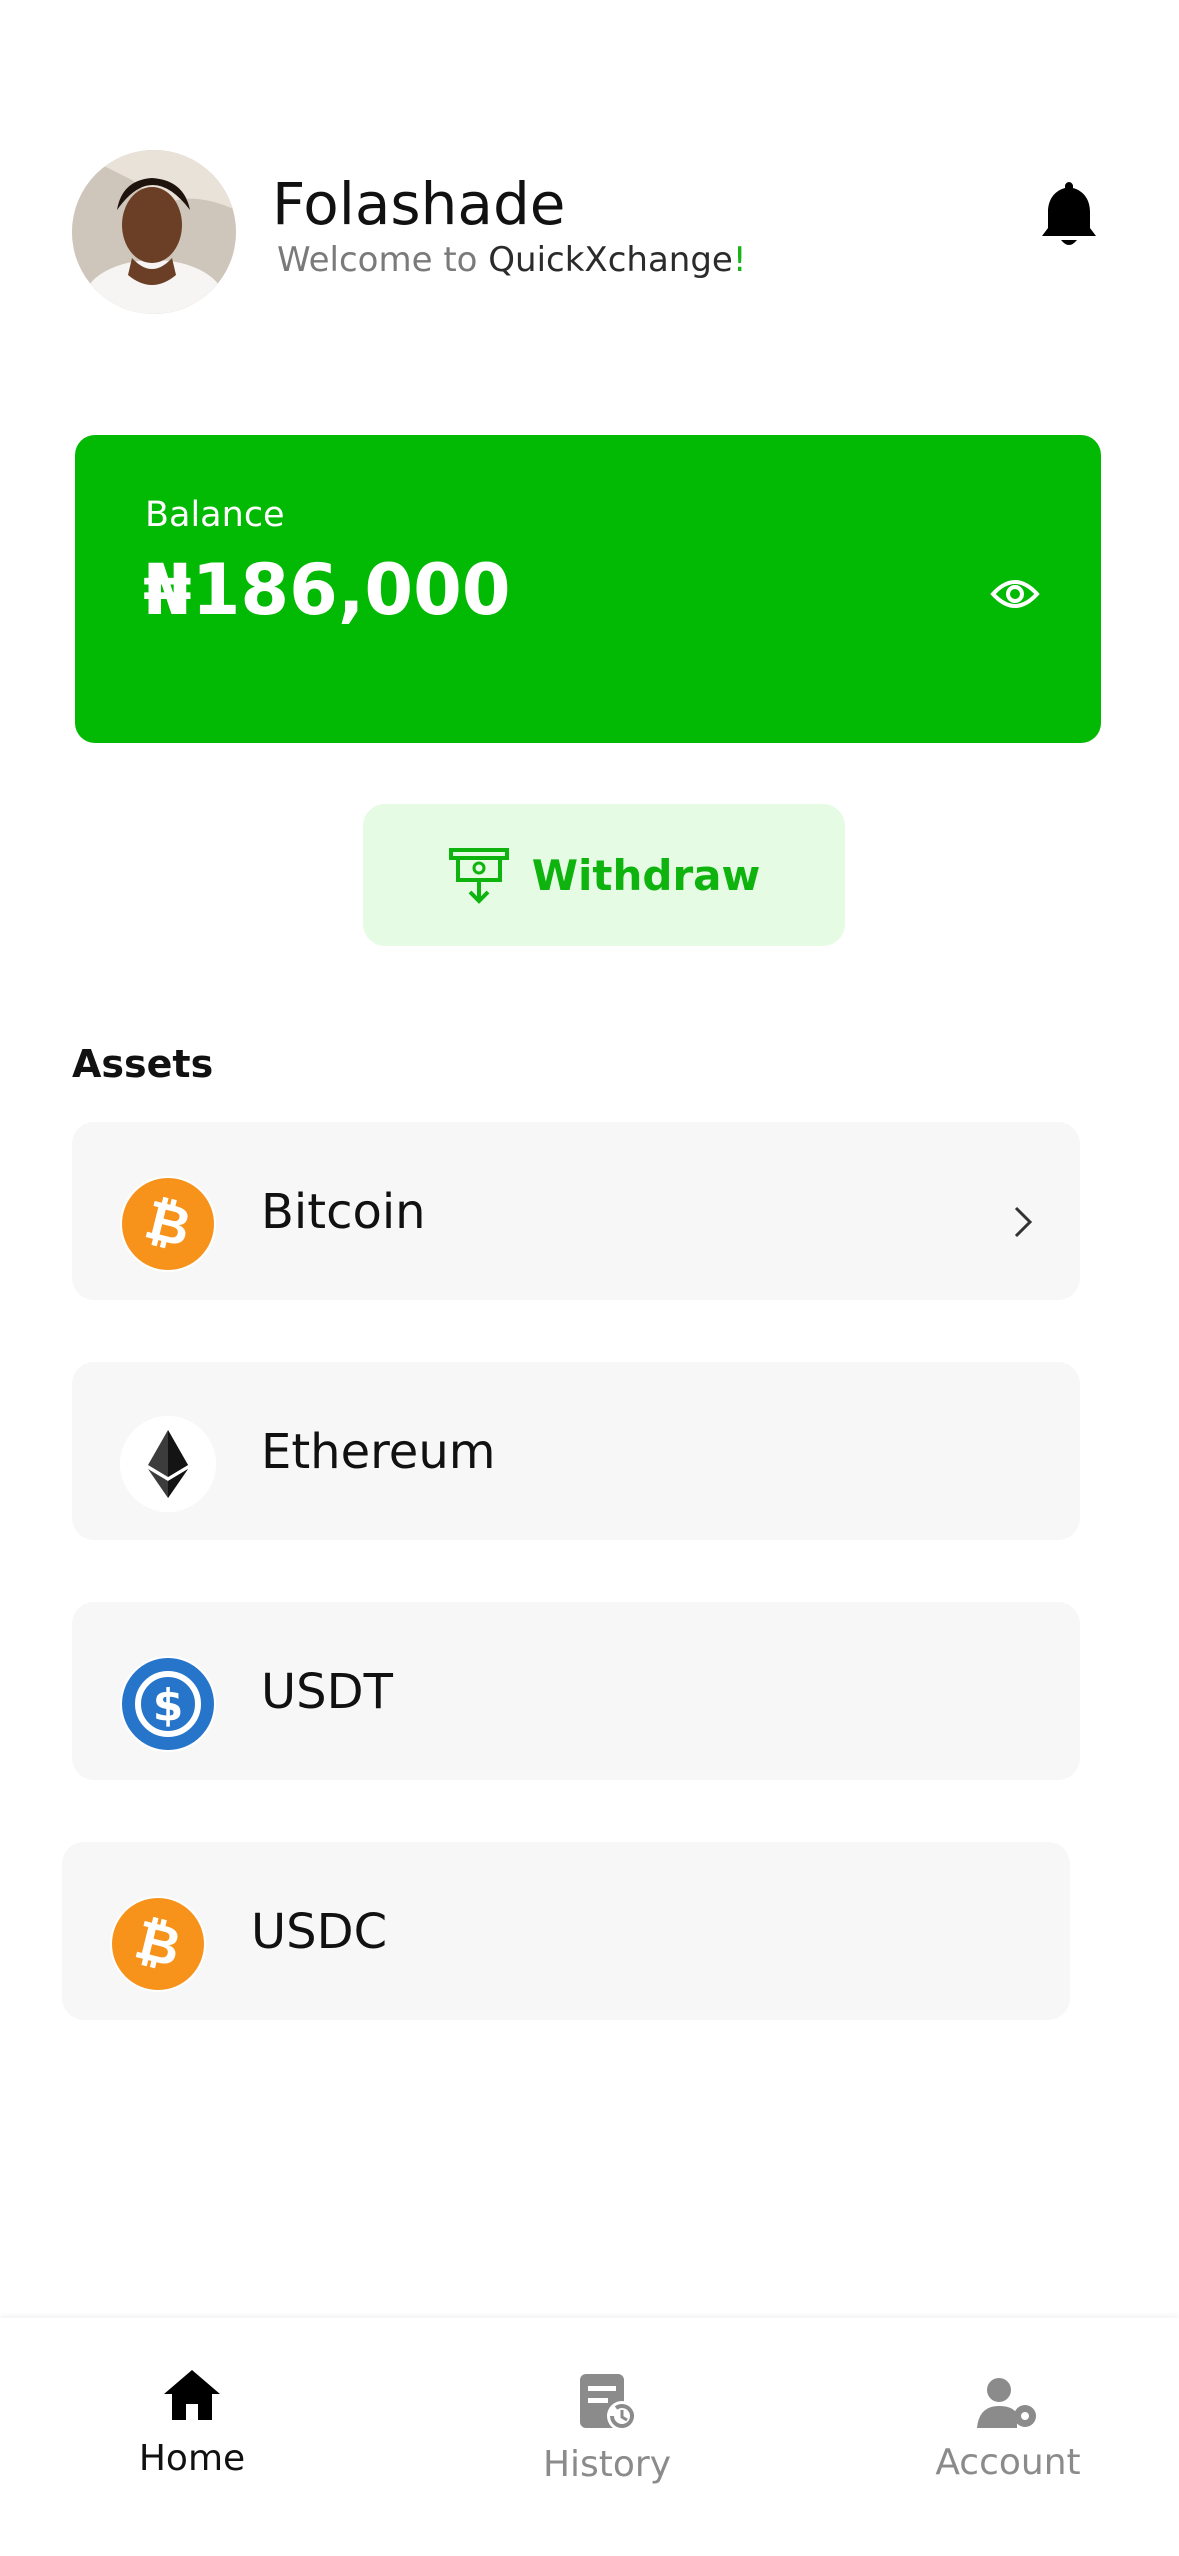  Describe the element at coordinates (215, 515) in the screenshot. I see `balance-label: Balance` at that location.